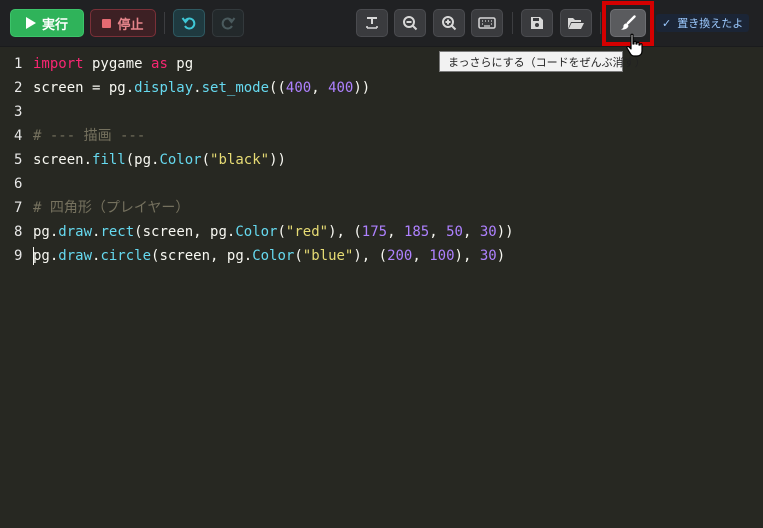  Describe the element at coordinates (410, 23) in the screenshot. I see `zoom-out-button` at that location.